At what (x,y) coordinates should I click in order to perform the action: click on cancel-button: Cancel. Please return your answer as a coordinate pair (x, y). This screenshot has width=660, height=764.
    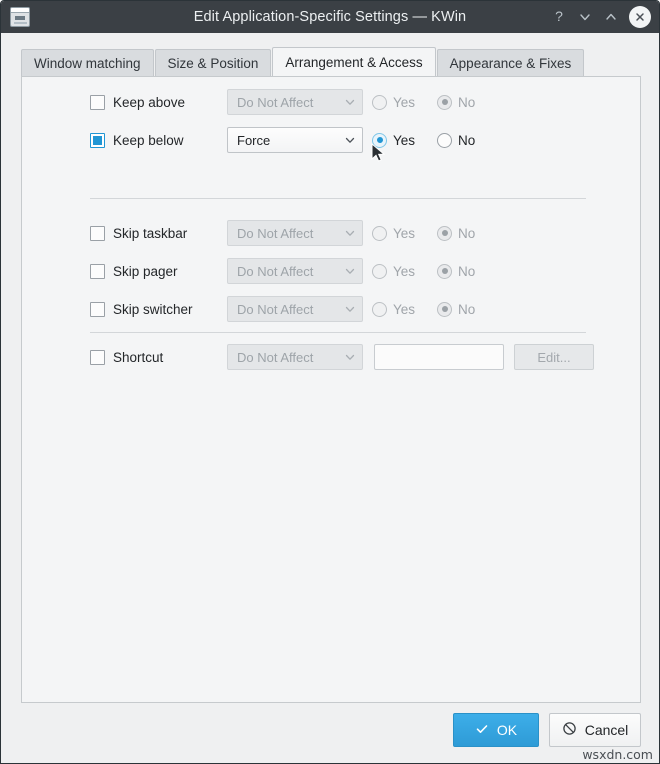
    Looking at the image, I should click on (595, 730).